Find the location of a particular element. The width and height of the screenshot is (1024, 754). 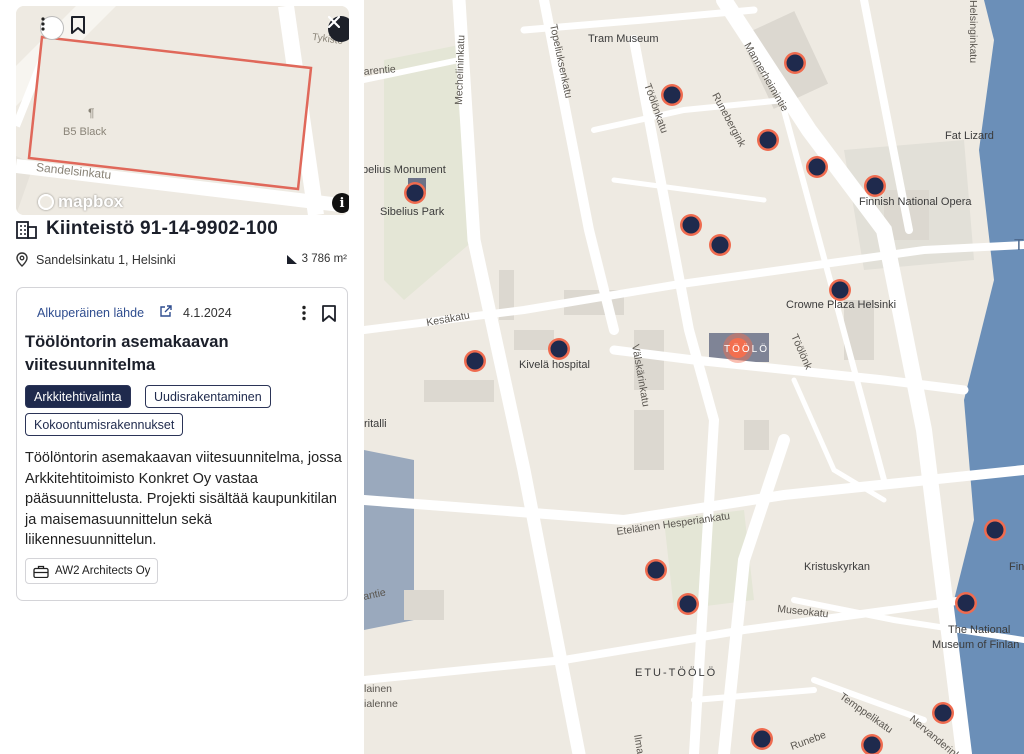

label-kivela-hospital: Kivelä hospital is located at coordinates (554, 365).